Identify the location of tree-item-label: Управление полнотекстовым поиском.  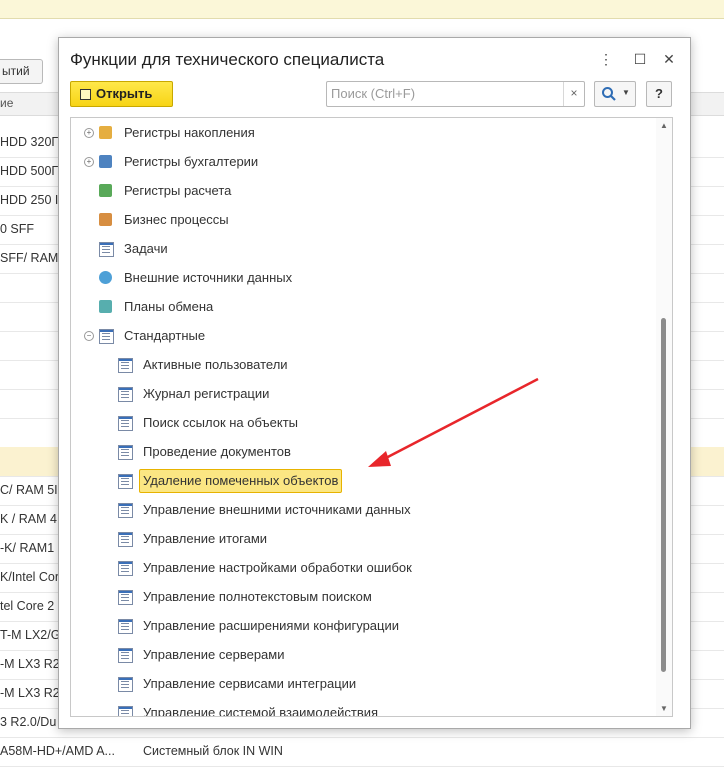
(257, 596).